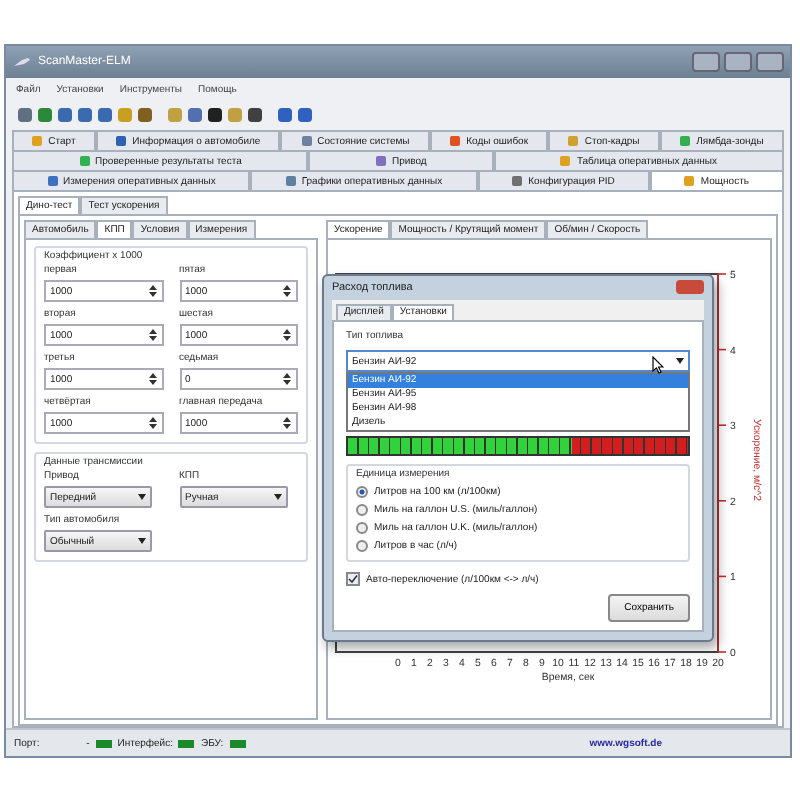  Describe the element at coordinates (706, 62) in the screenshot. I see `minimize-button` at that location.